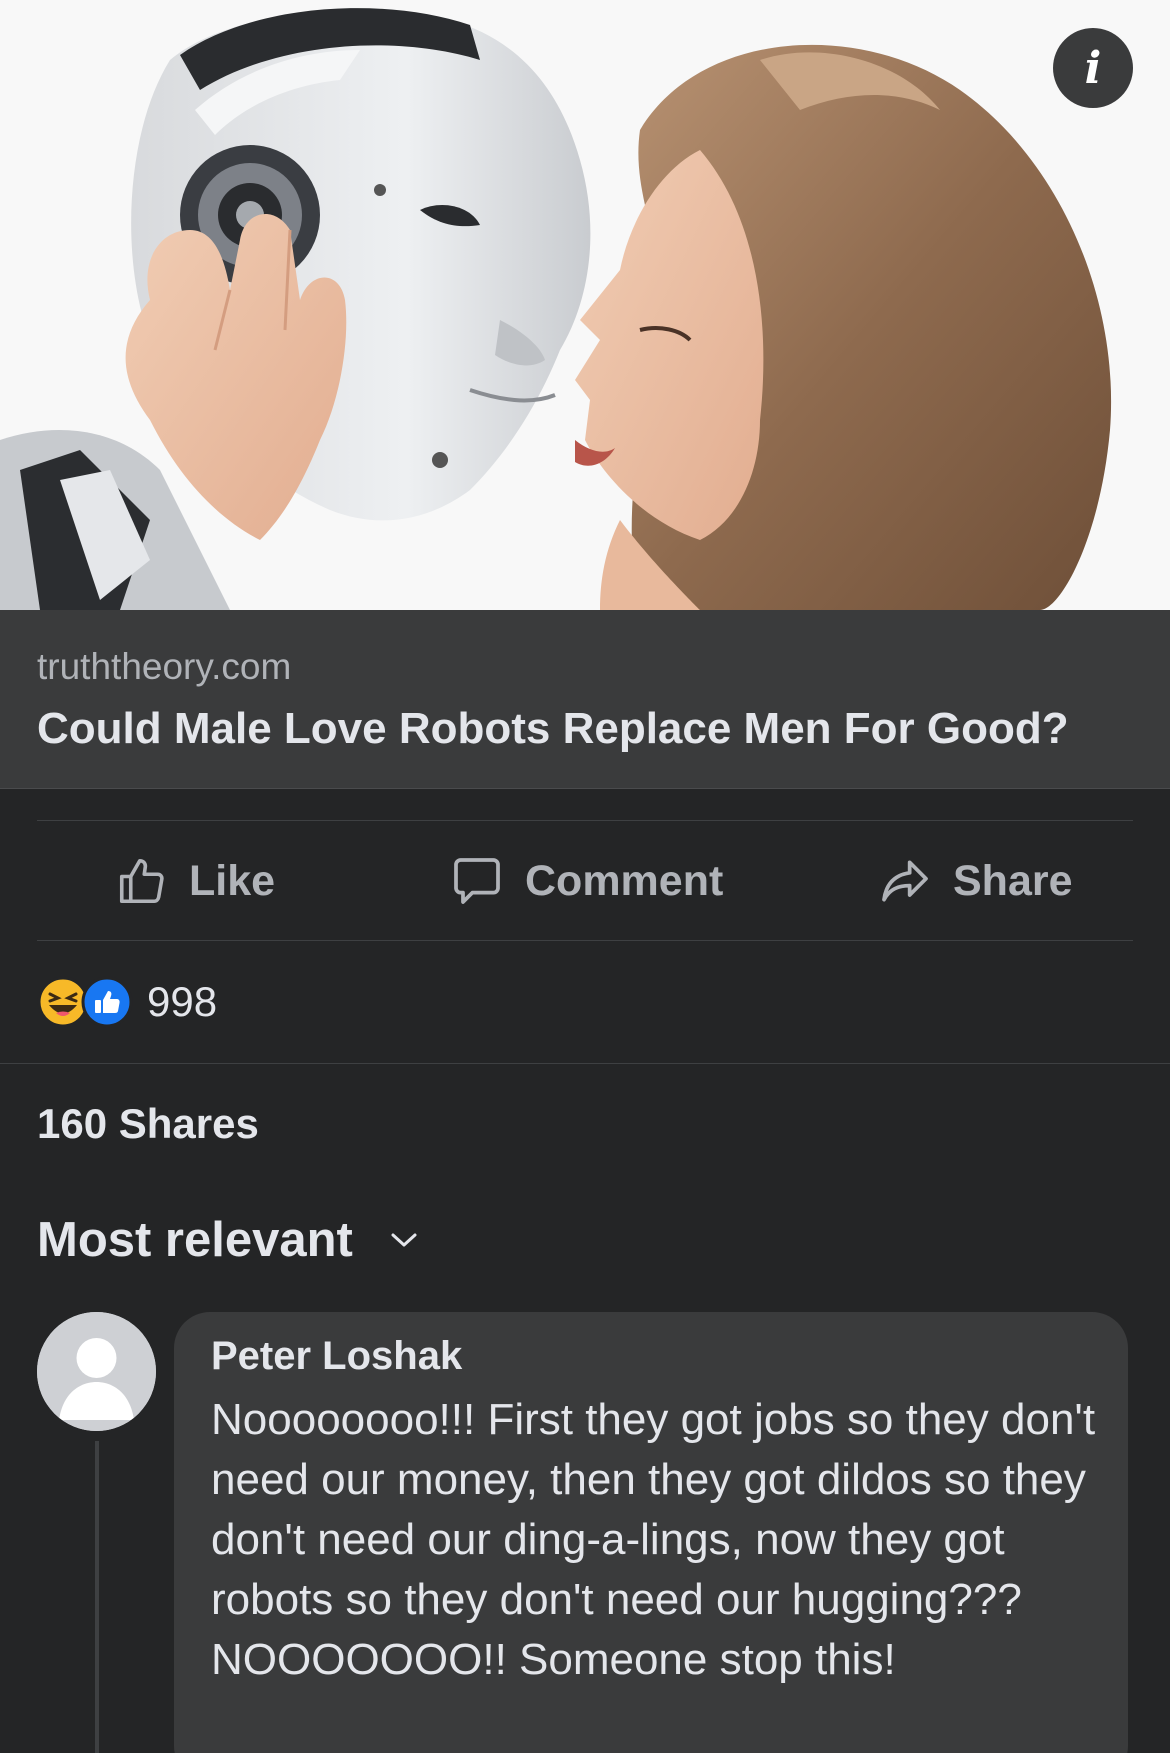 The width and height of the screenshot is (1170, 1753). What do you see at coordinates (164, 666) in the screenshot?
I see `link-domain: truththeory.com` at bounding box center [164, 666].